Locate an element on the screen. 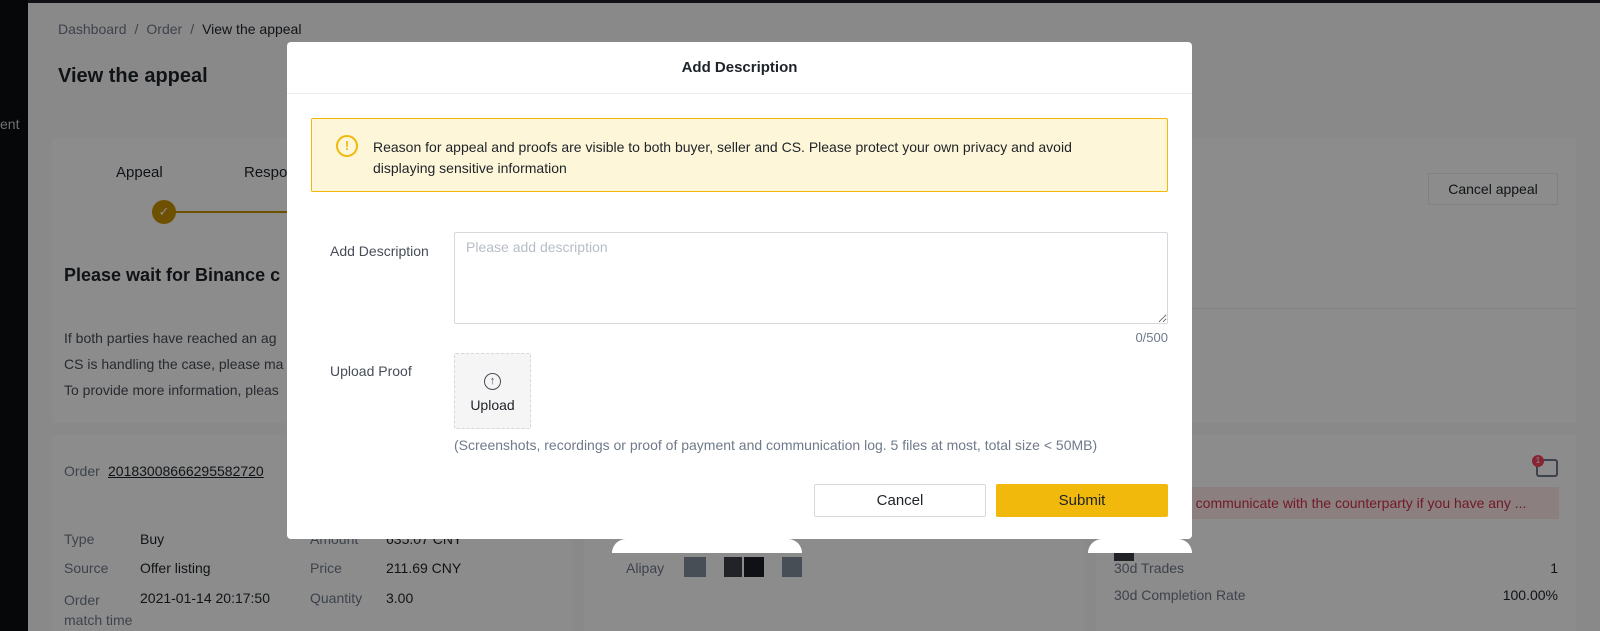 The width and height of the screenshot is (1600, 631). warning-icon: ! is located at coordinates (347, 146).